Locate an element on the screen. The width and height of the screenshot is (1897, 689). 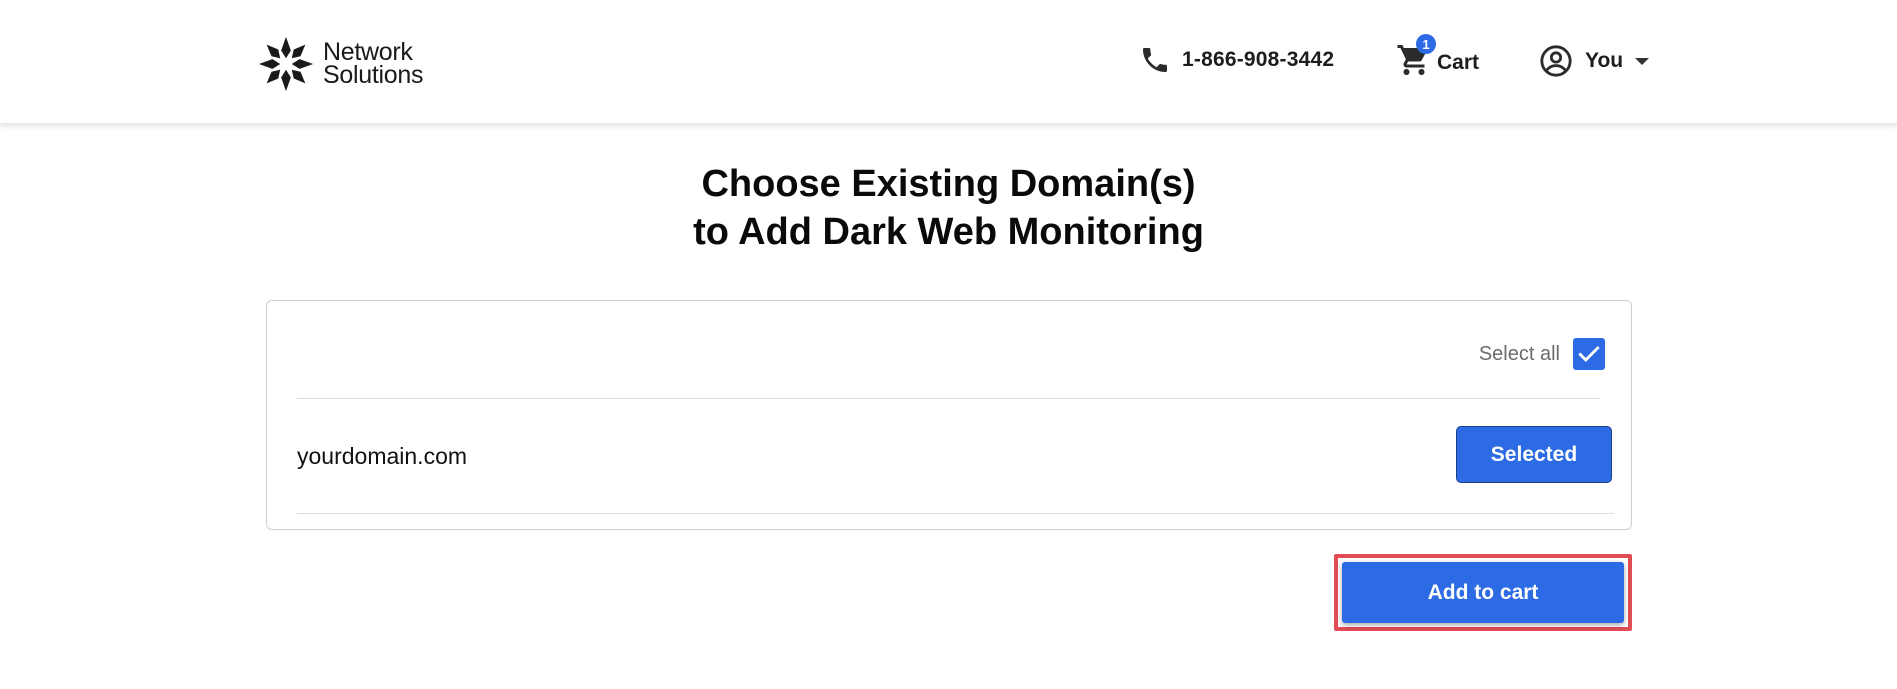
select-all-control: Select all is located at coordinates (1542, 354).